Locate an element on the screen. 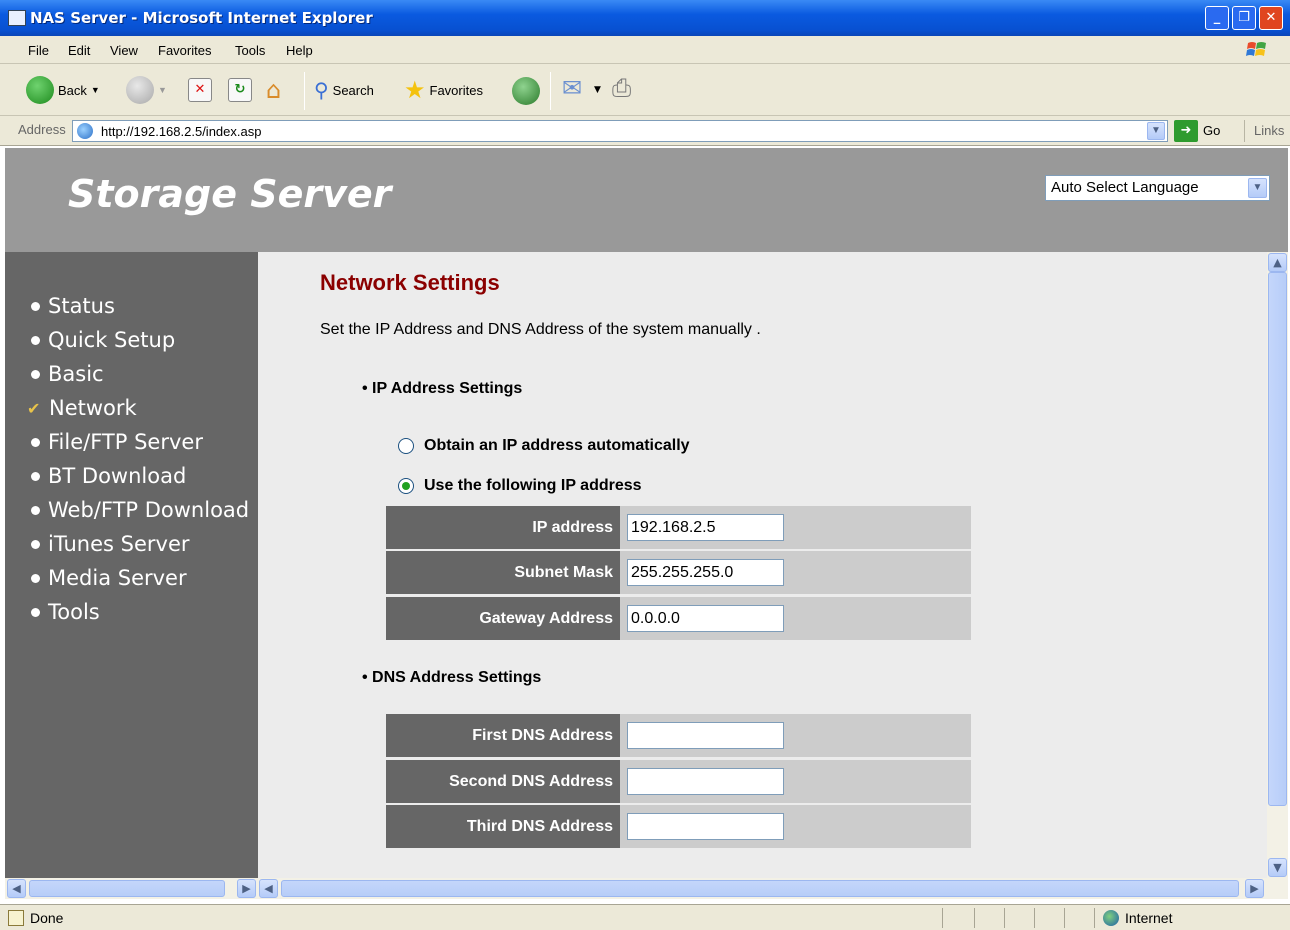 This screenshot has width=1290, height=930. page-title: Network Settings is located at coordinates (410, 282).